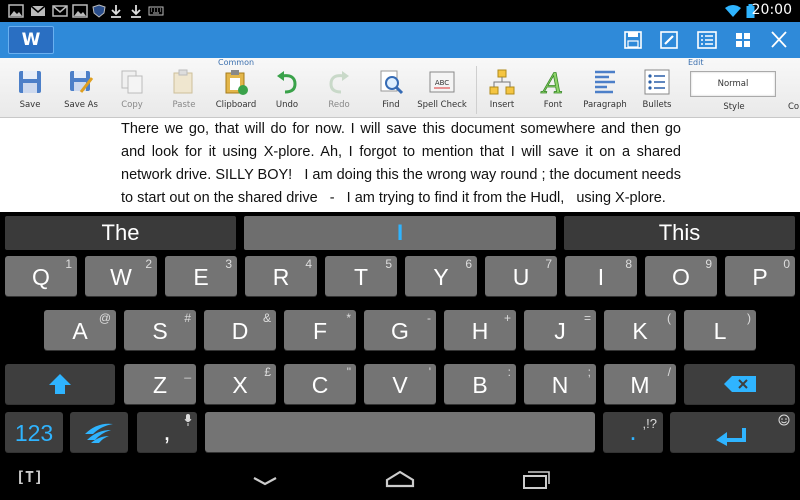 The height and width of the screenshot is (500, 800). I want to click on key-label: G, so click(400, 331).